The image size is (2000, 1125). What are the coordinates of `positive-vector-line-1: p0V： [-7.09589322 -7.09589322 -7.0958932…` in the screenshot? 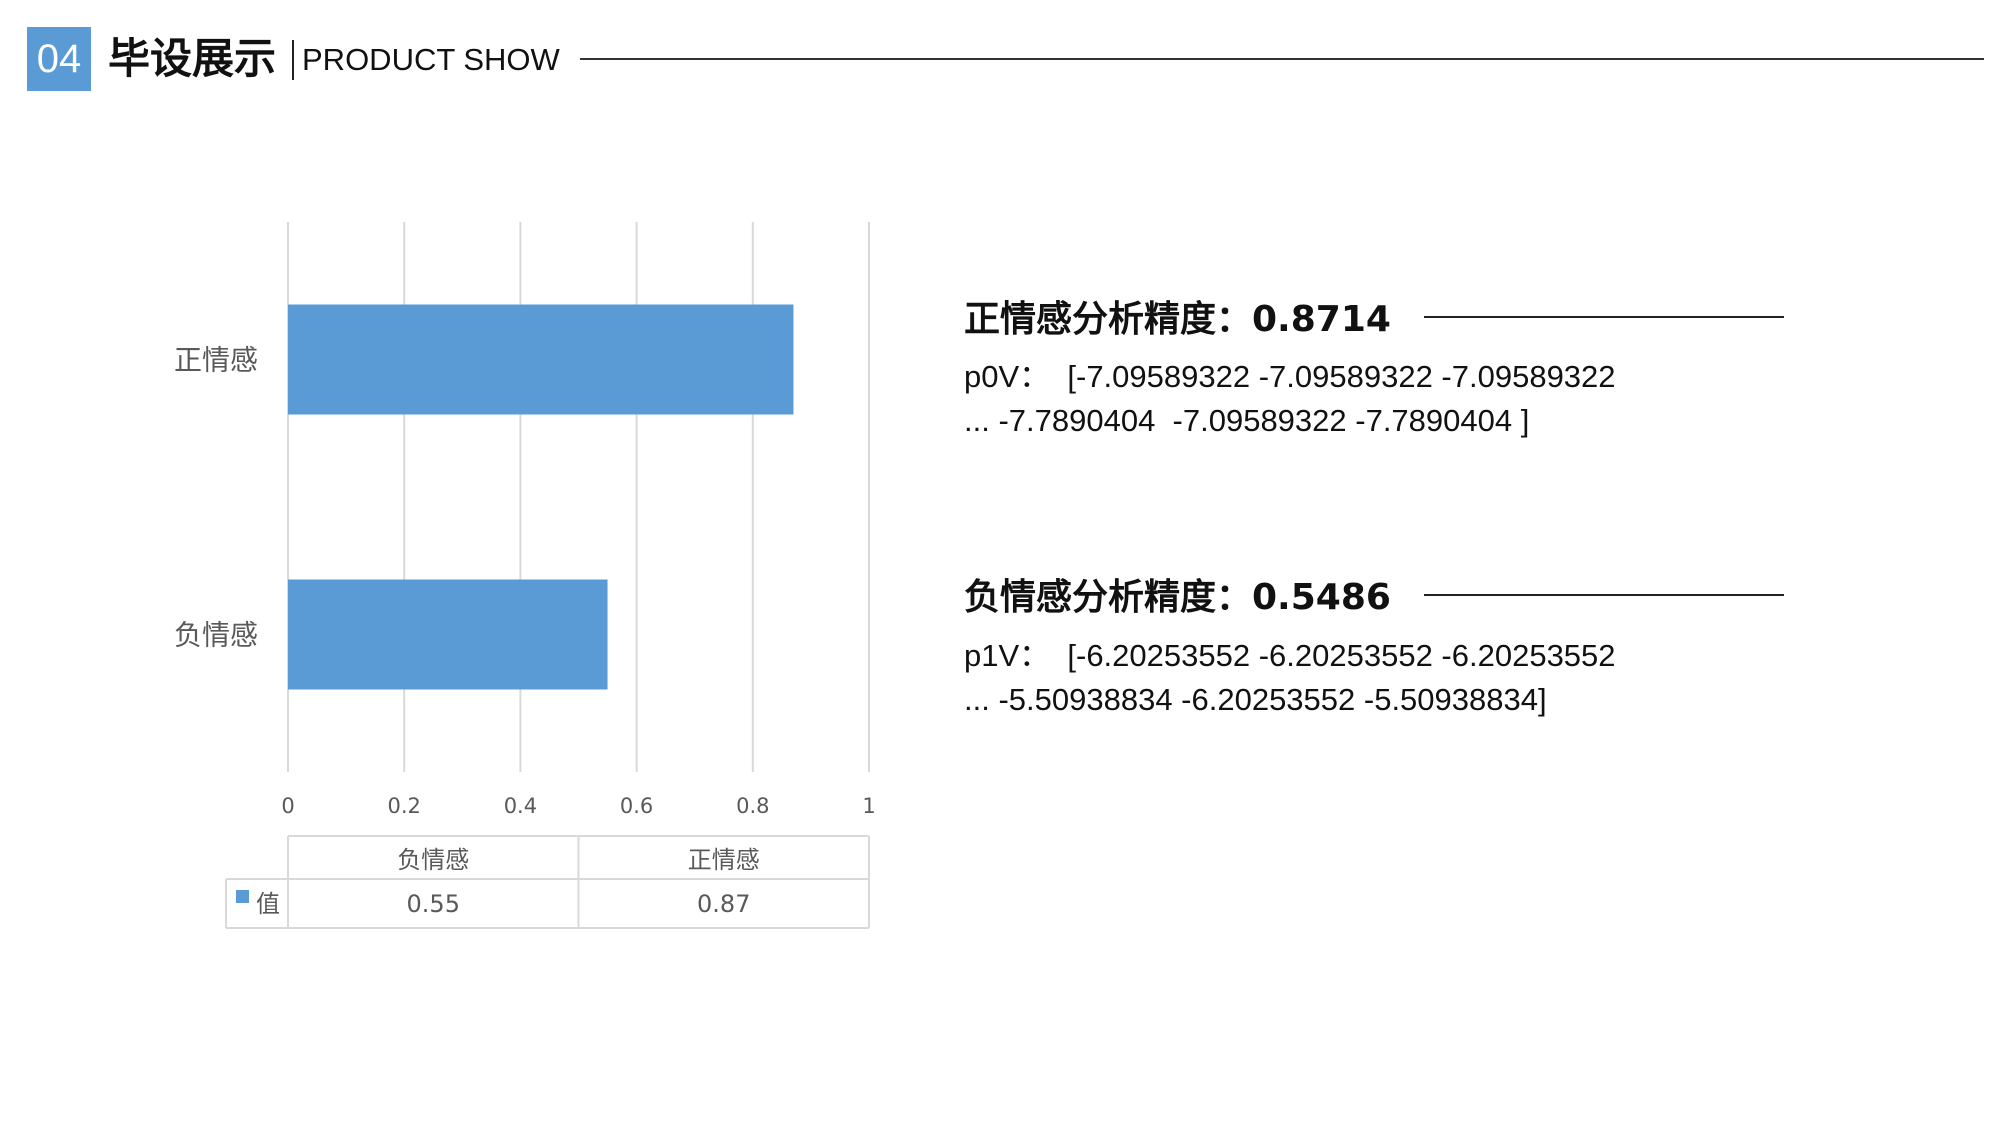 It's located at (1290, 376).